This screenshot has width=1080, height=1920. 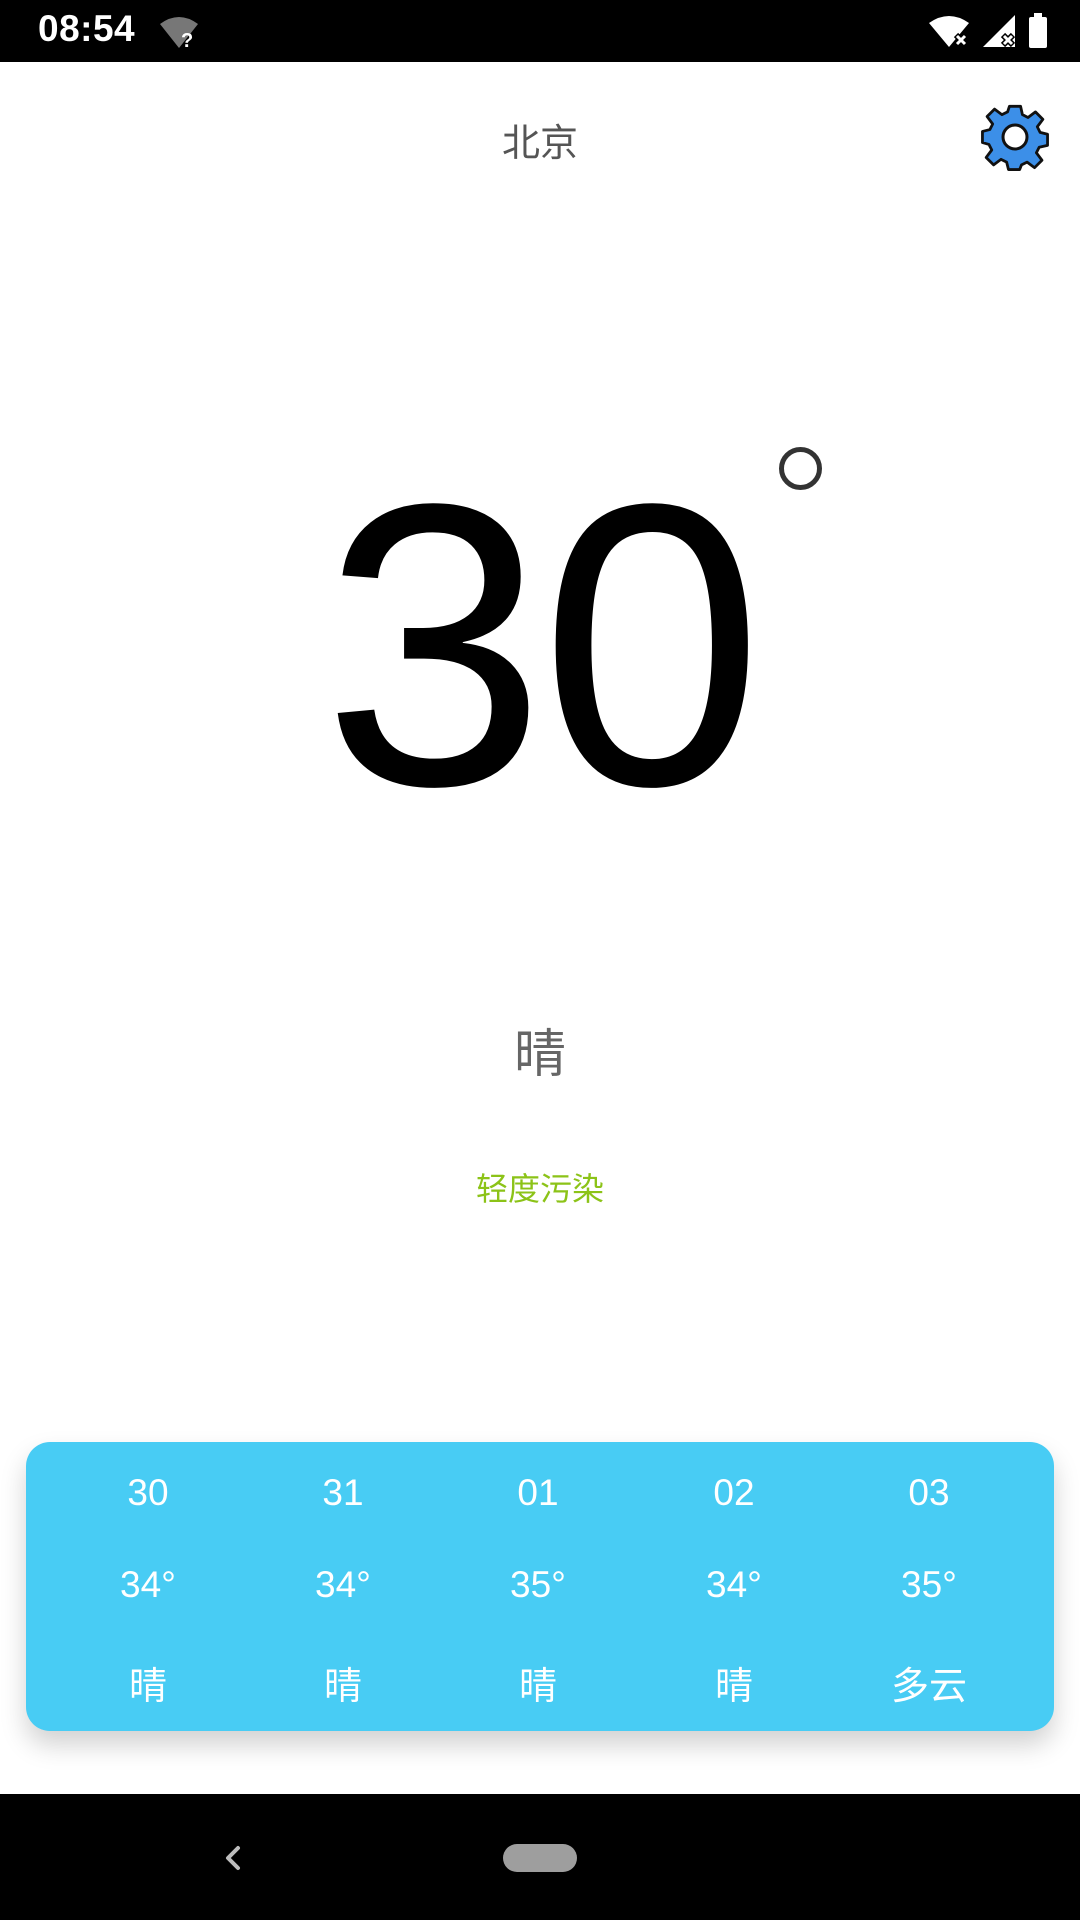 What do you see at coordinates (1015, 137) in the screenshot?
I see `gear-icon` at bounding box center [1015, 137].